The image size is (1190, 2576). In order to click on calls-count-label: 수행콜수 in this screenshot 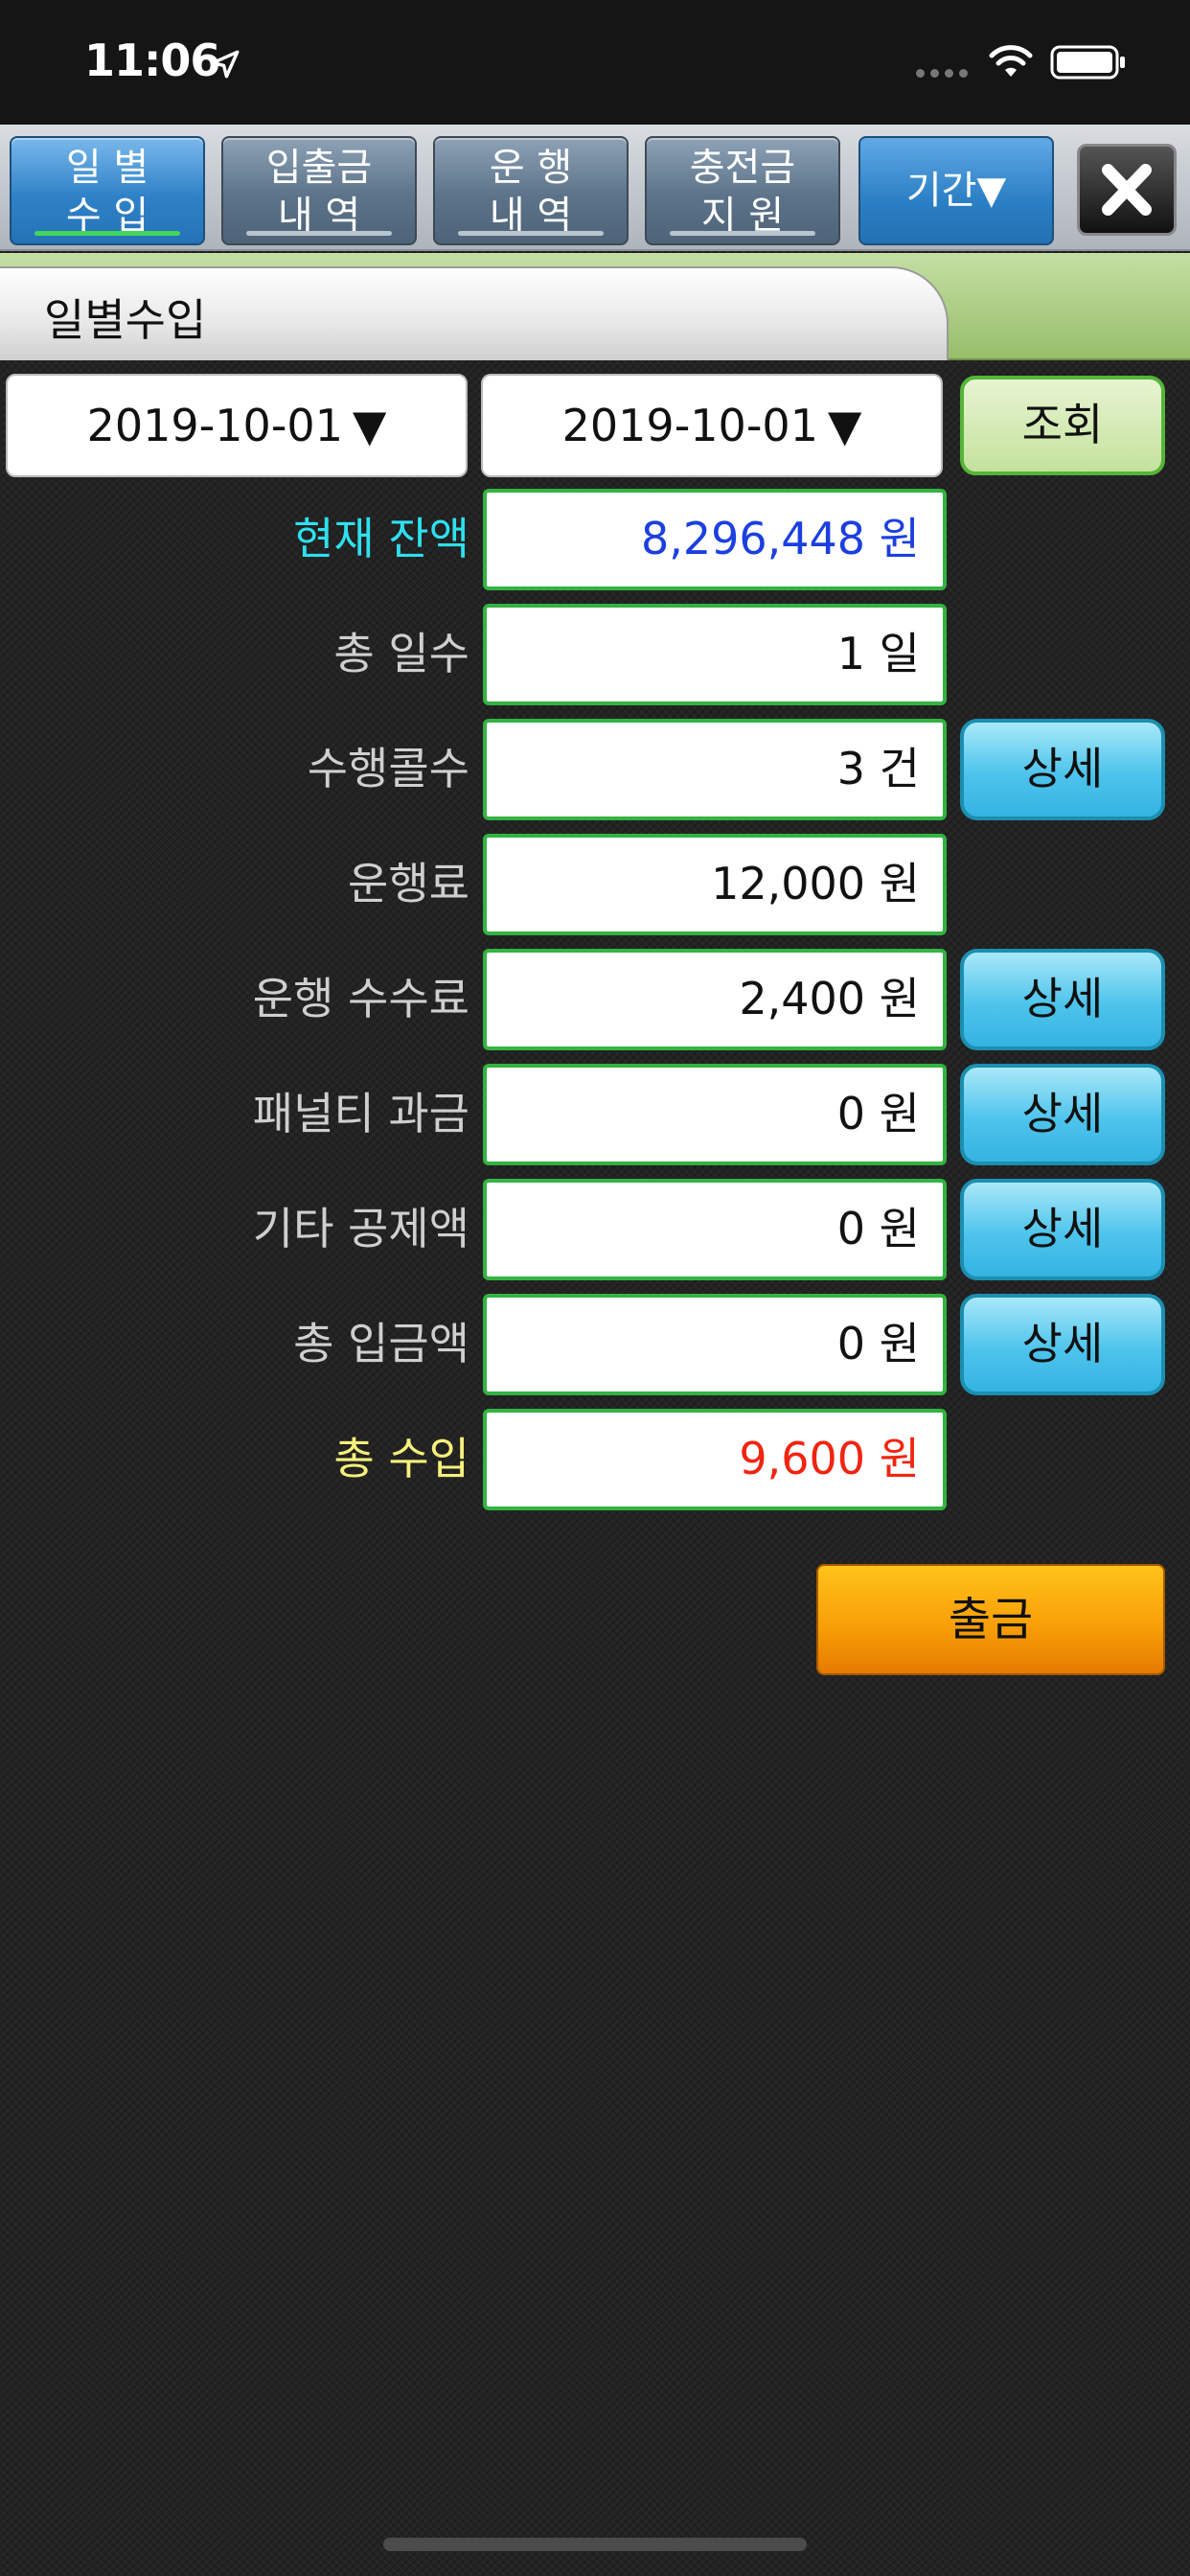, I will do `click(388, 768)`.